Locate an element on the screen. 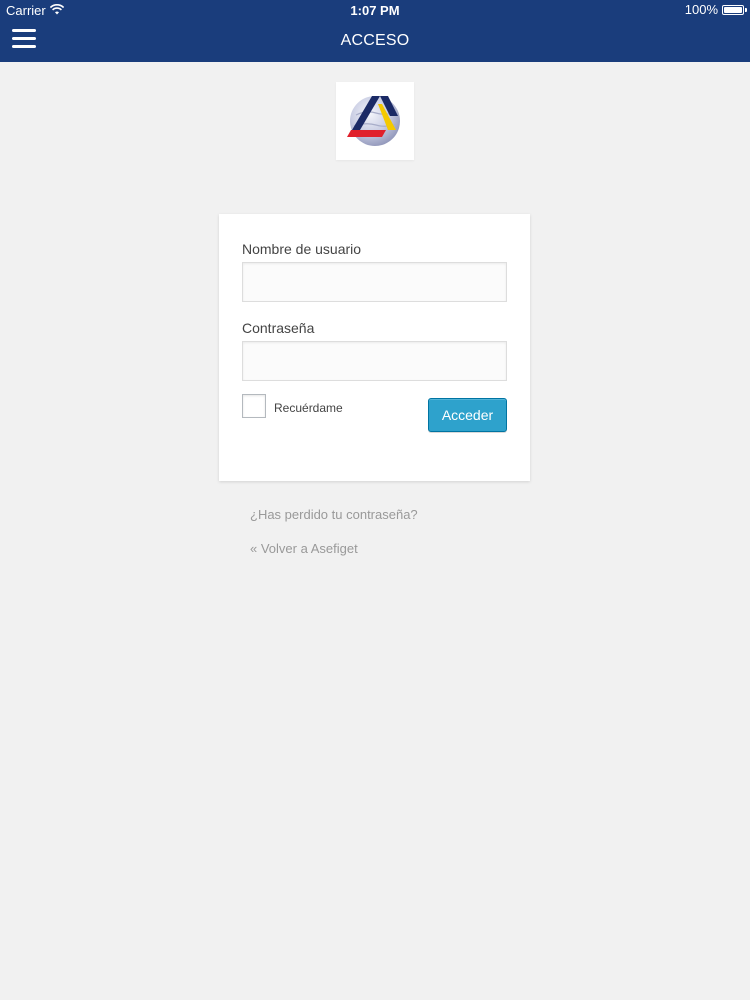 This screenshot has height=1000, width=750. password-label: Contraseña is located at coordinates (278, 328).